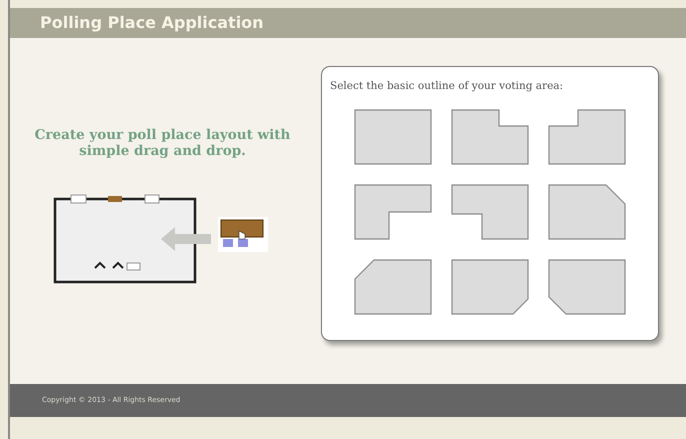  I want to click on app-title: Polling Place Application, so click(152, 23).